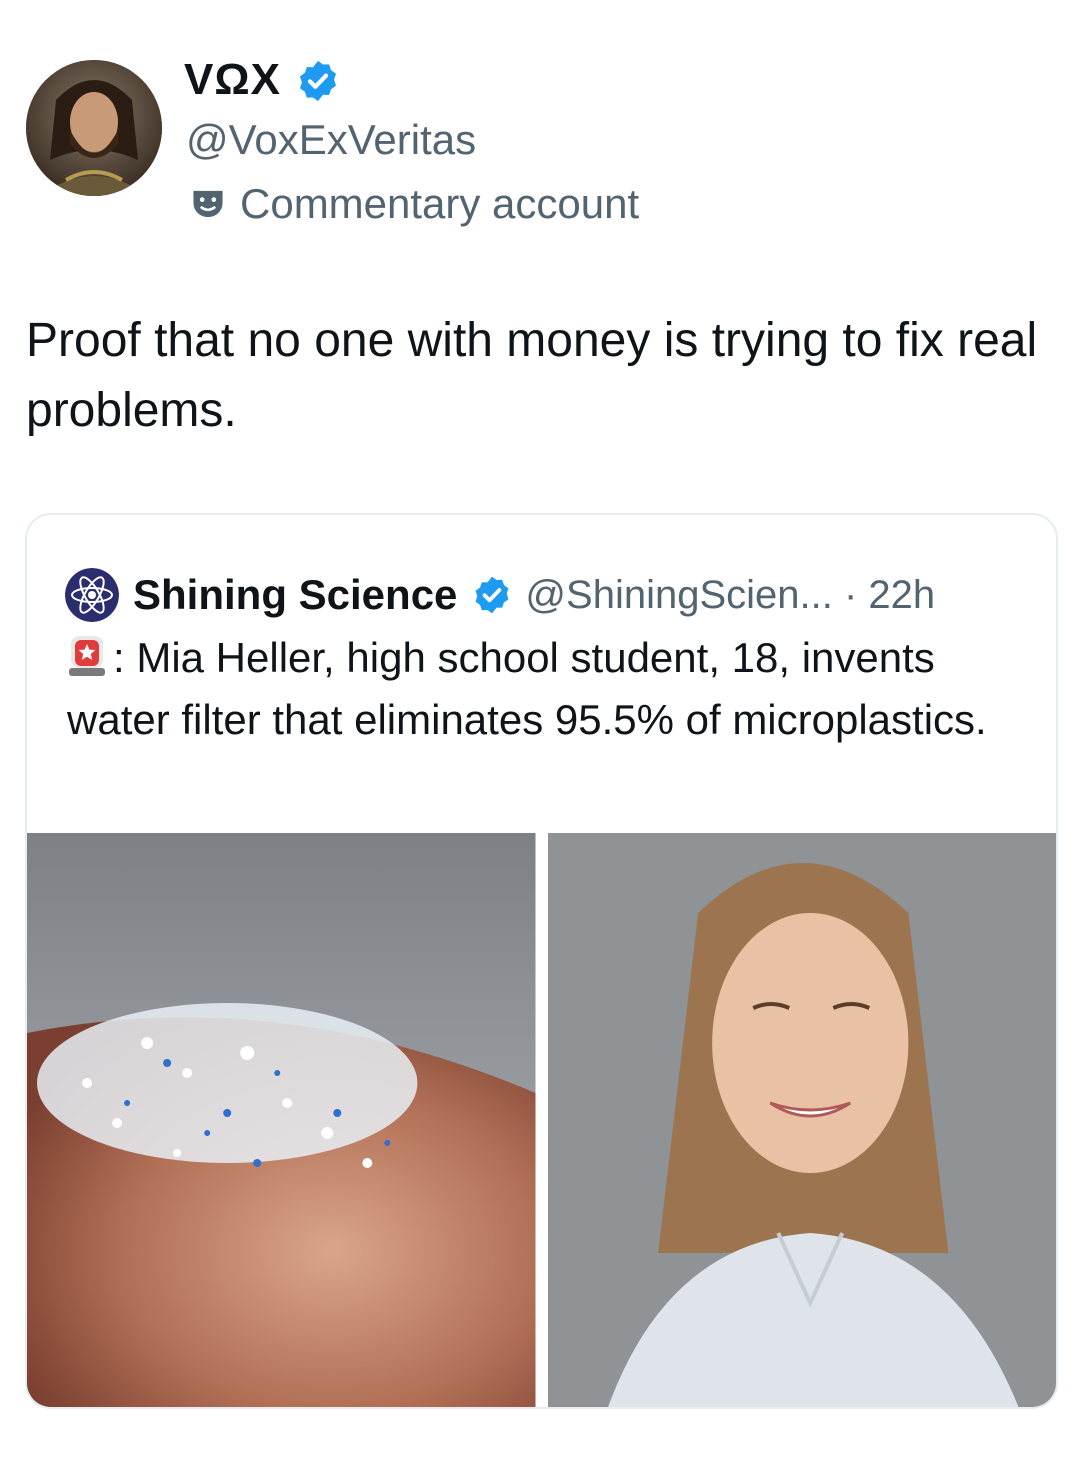  I want to click on commentary-account-text: Commentary account, so click(440, 203).